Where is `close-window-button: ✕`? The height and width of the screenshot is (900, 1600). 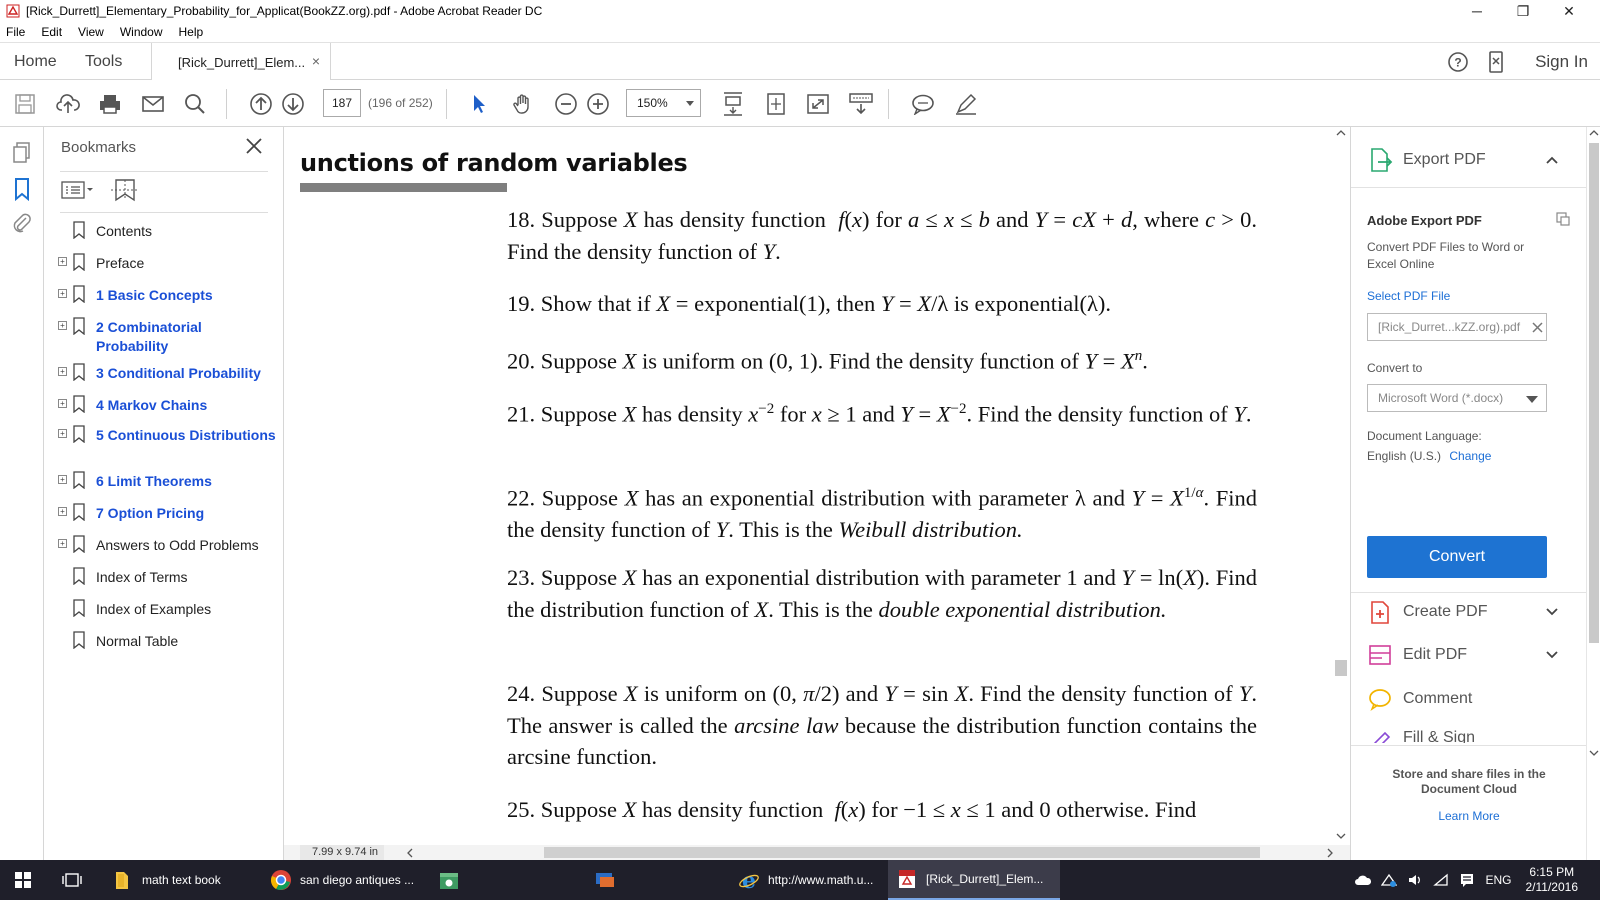
close-window-button: ✕ is located at coordinates (1569, 11).